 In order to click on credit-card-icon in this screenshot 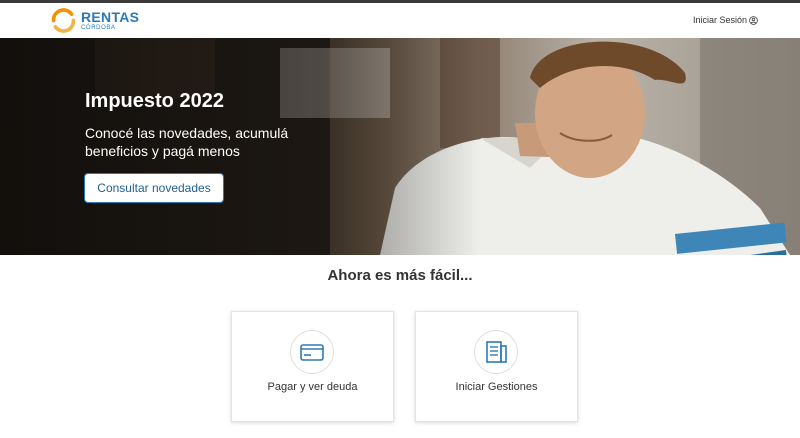, I will do `click(312, 352)`.